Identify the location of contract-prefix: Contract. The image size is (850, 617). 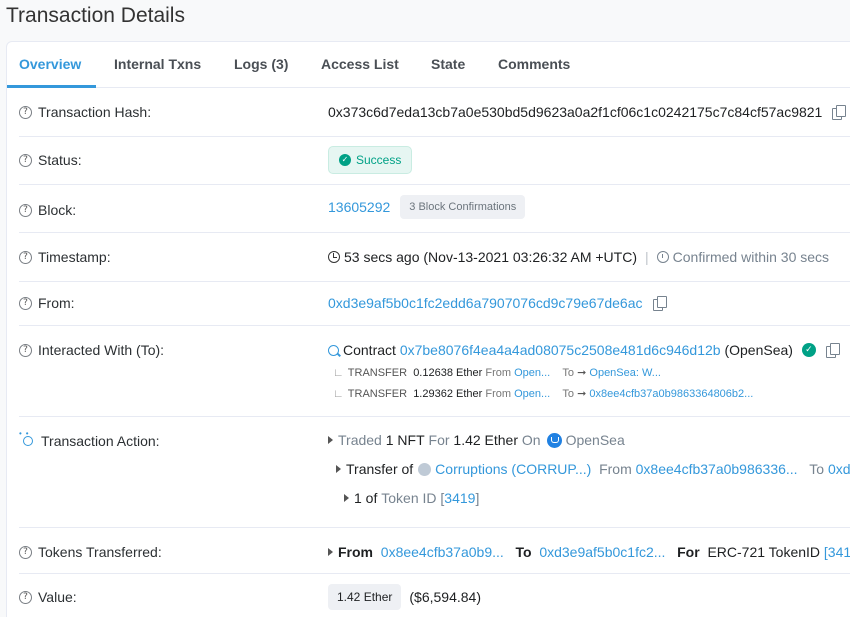
(369, 350).